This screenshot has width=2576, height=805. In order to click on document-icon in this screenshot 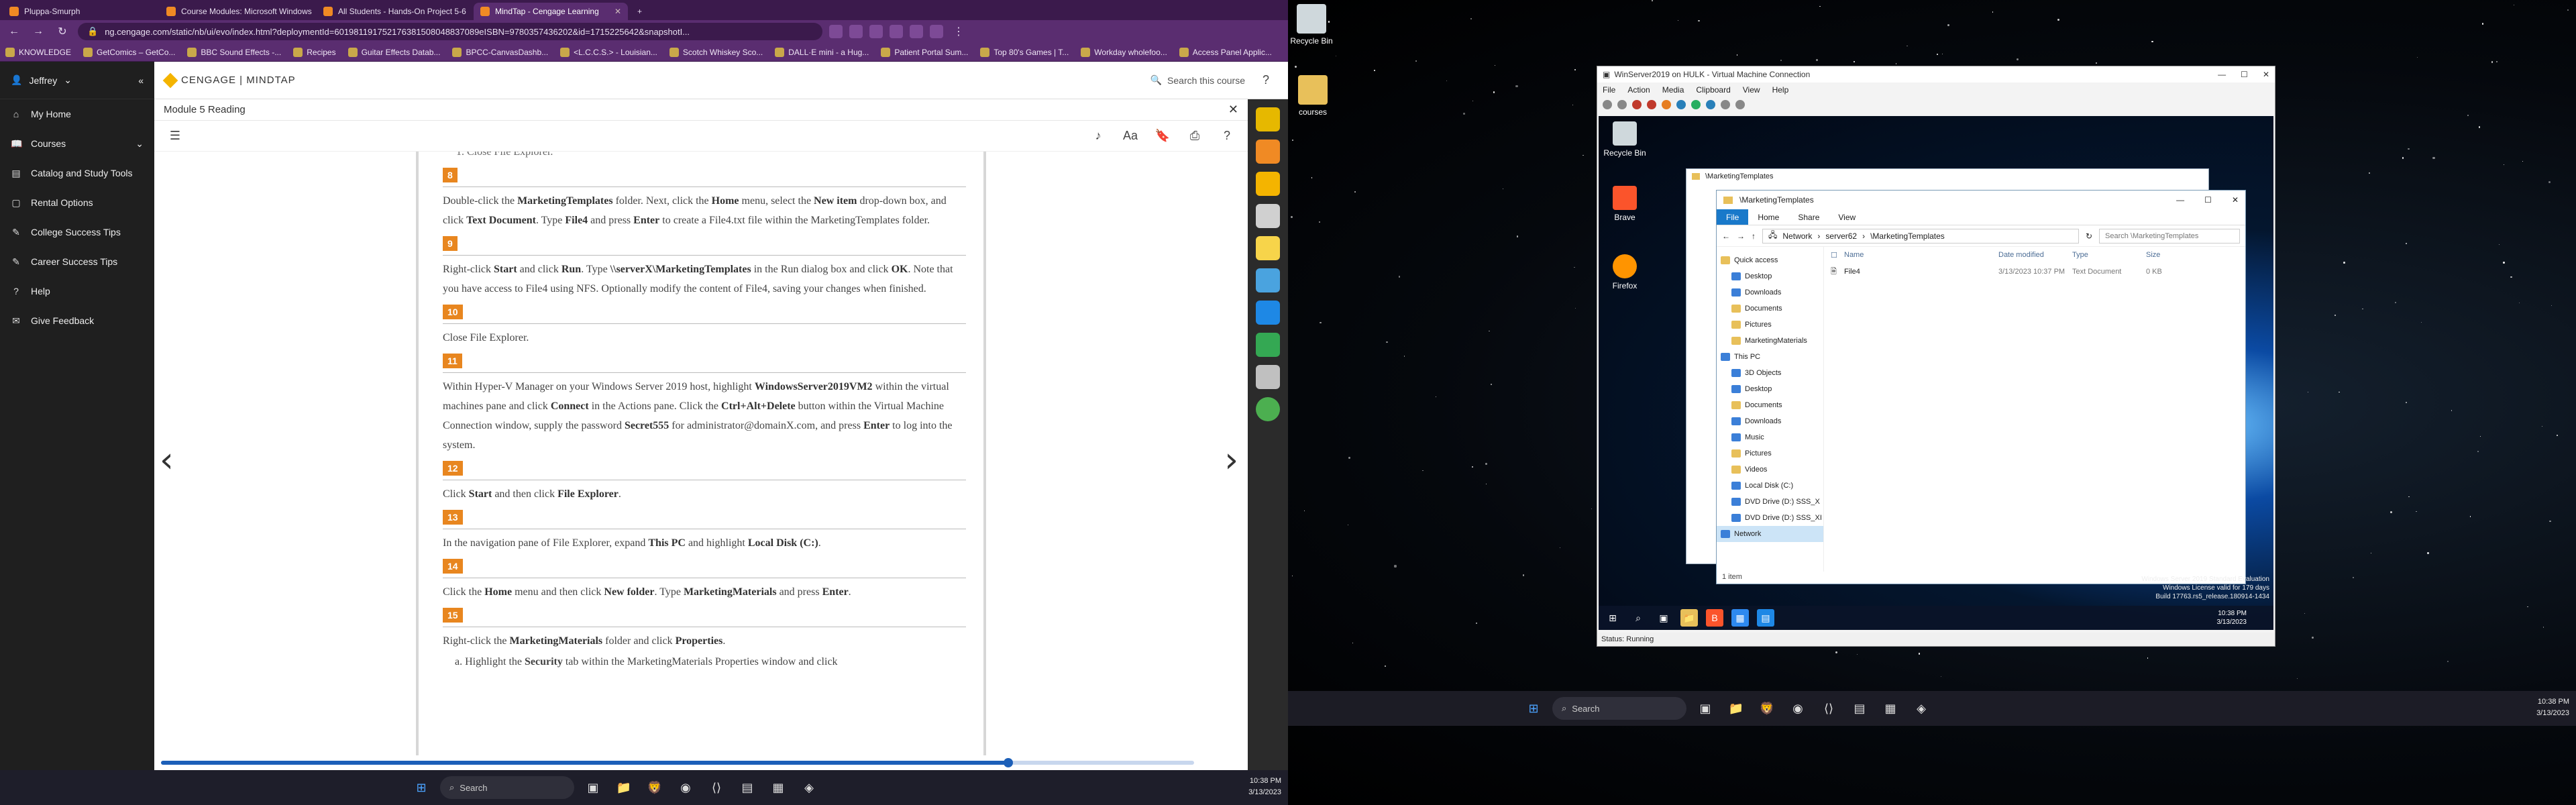, I will do `click(1268, 377)`.